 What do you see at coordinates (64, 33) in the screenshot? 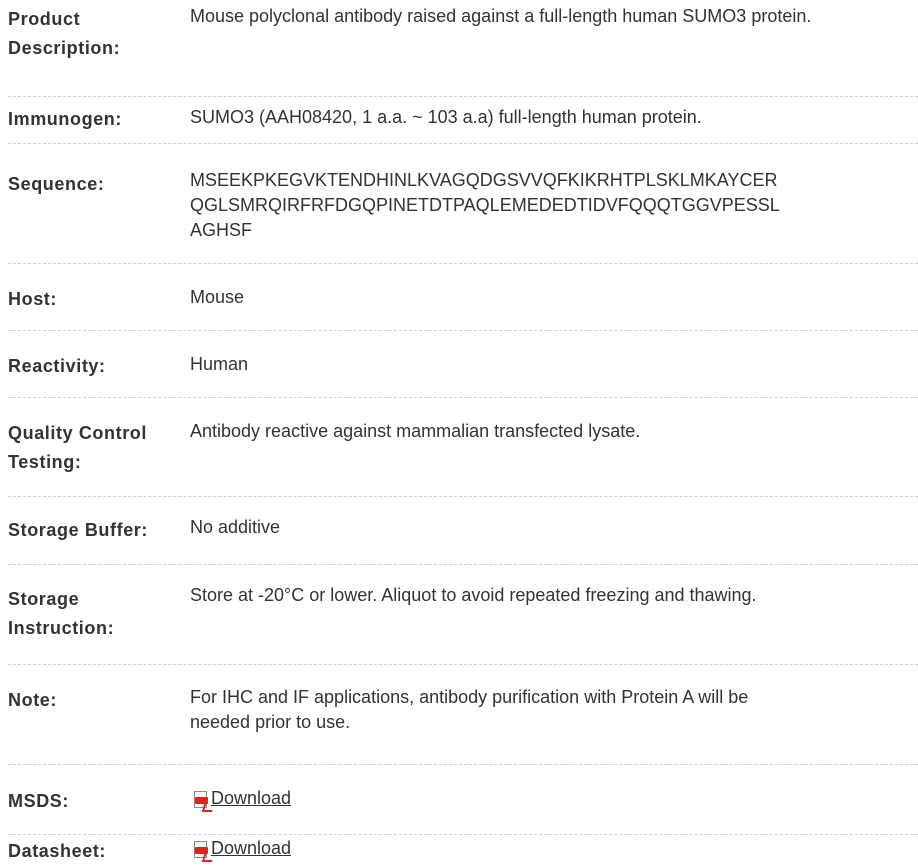
I see `label-product-description: Product Description:` at bounding box center [64, 33].